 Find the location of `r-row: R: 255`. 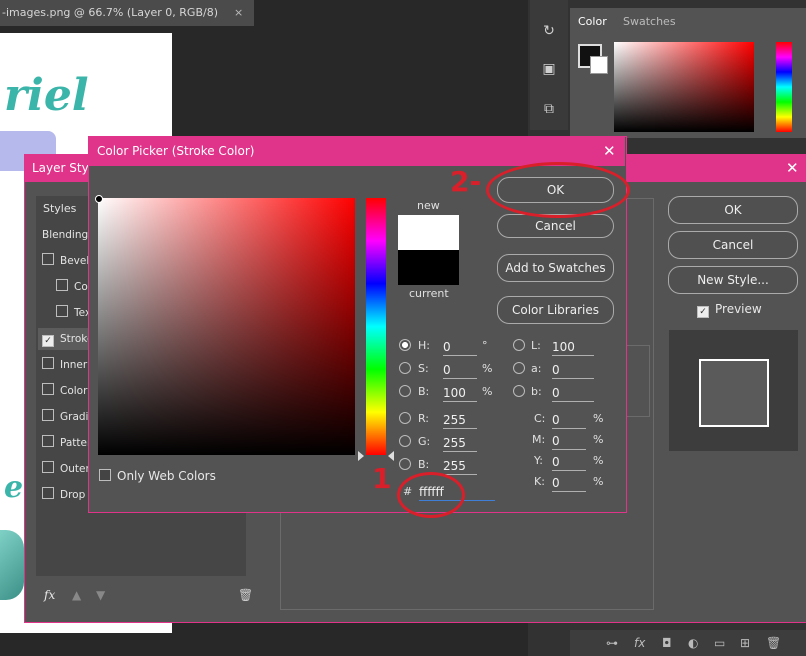

r-row: R: 255 is located at coordinates (438, 420).